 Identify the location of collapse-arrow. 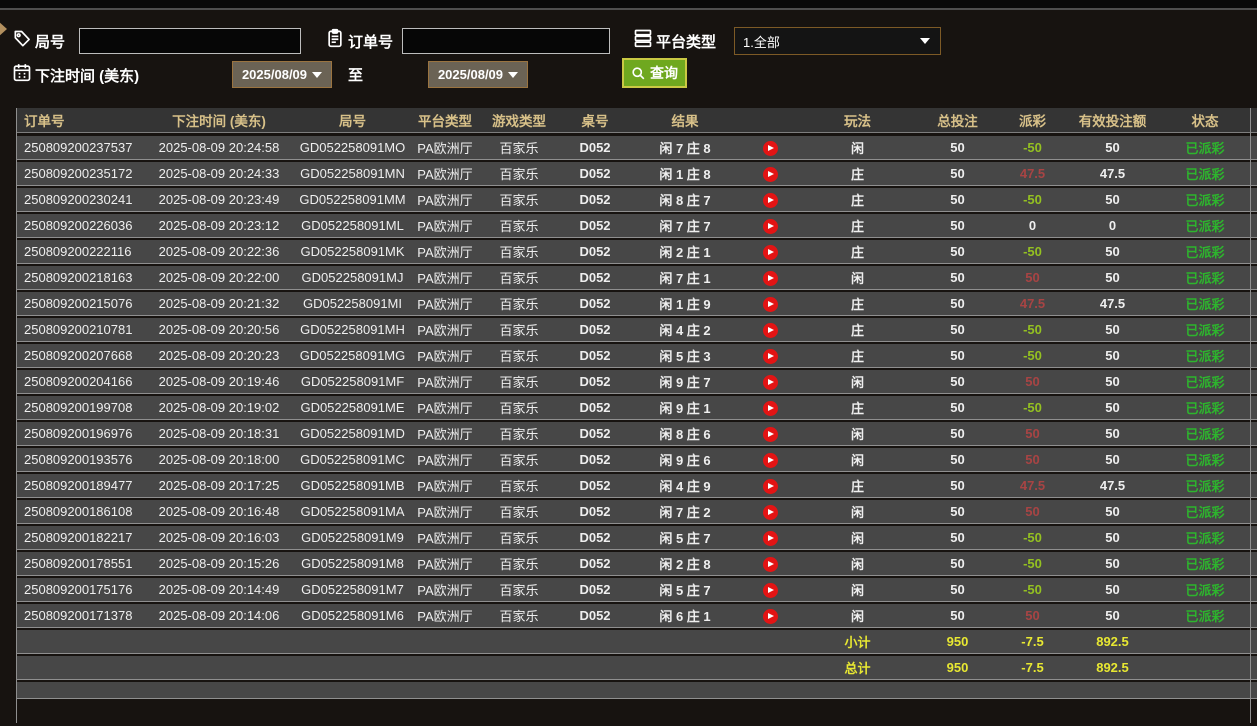
(3, 29).